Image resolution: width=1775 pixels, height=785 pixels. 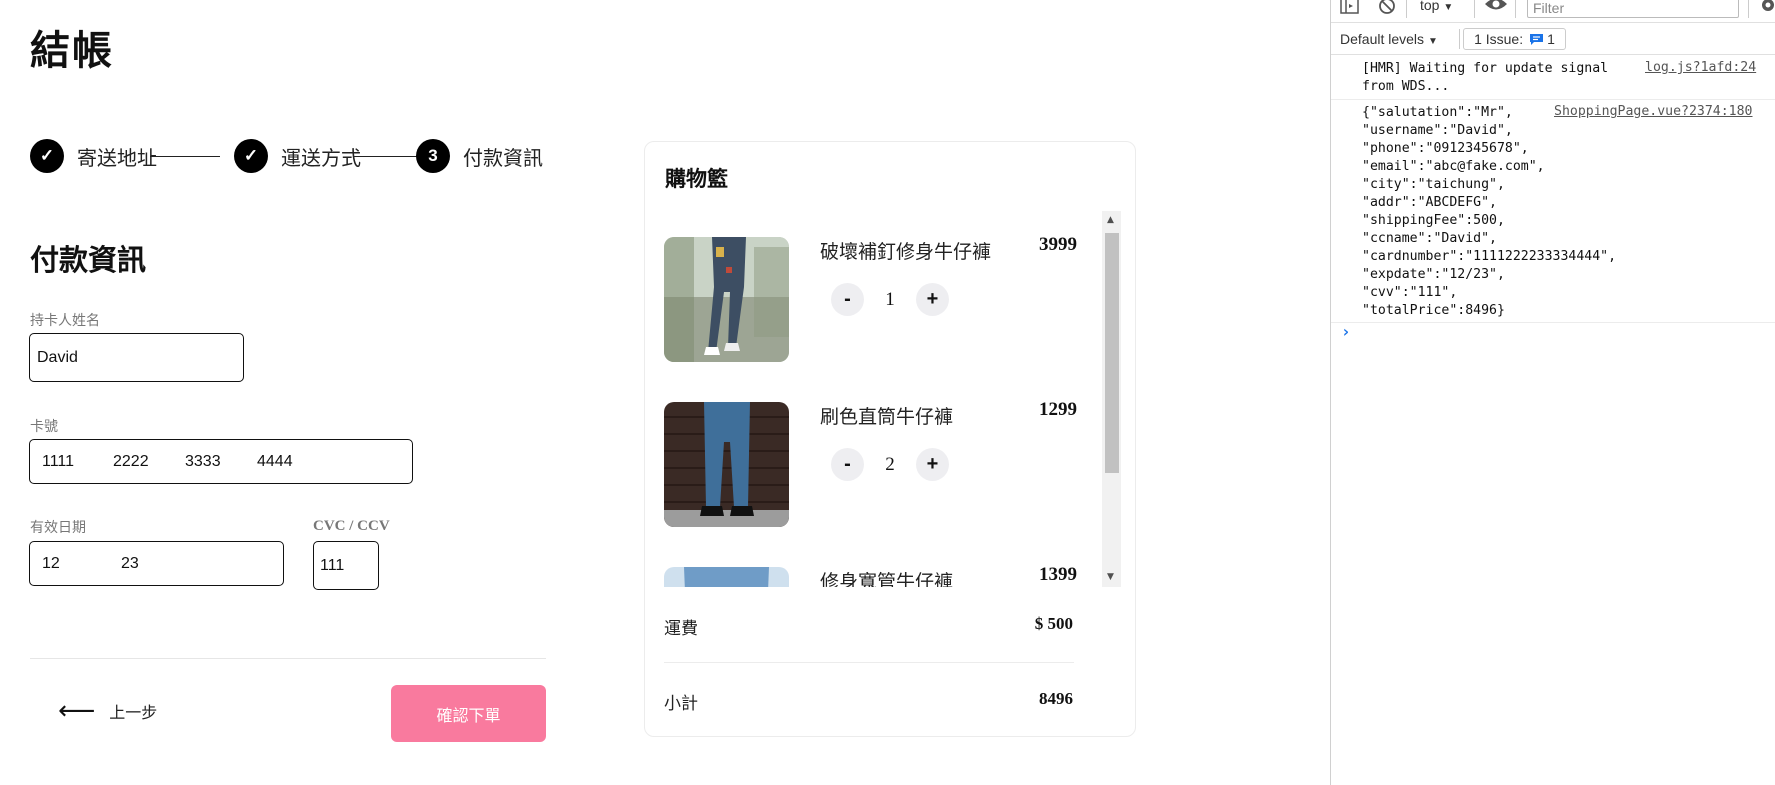 I want to click on cart-item: 破壞補釘修身牛仔褲 3999 - 1 +, so click(x=874, y=298).